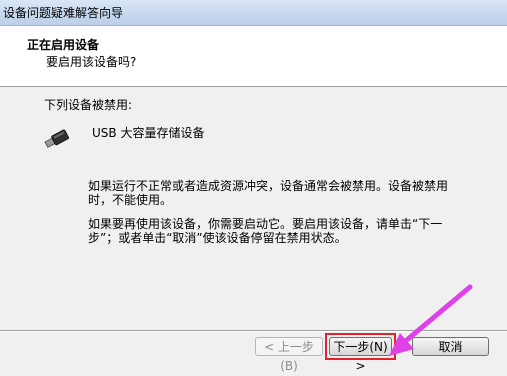  Describe the element at coordinates (63, 13) in the screenshot. I see `window-title: 设备问题疑难解答向导` at that location.